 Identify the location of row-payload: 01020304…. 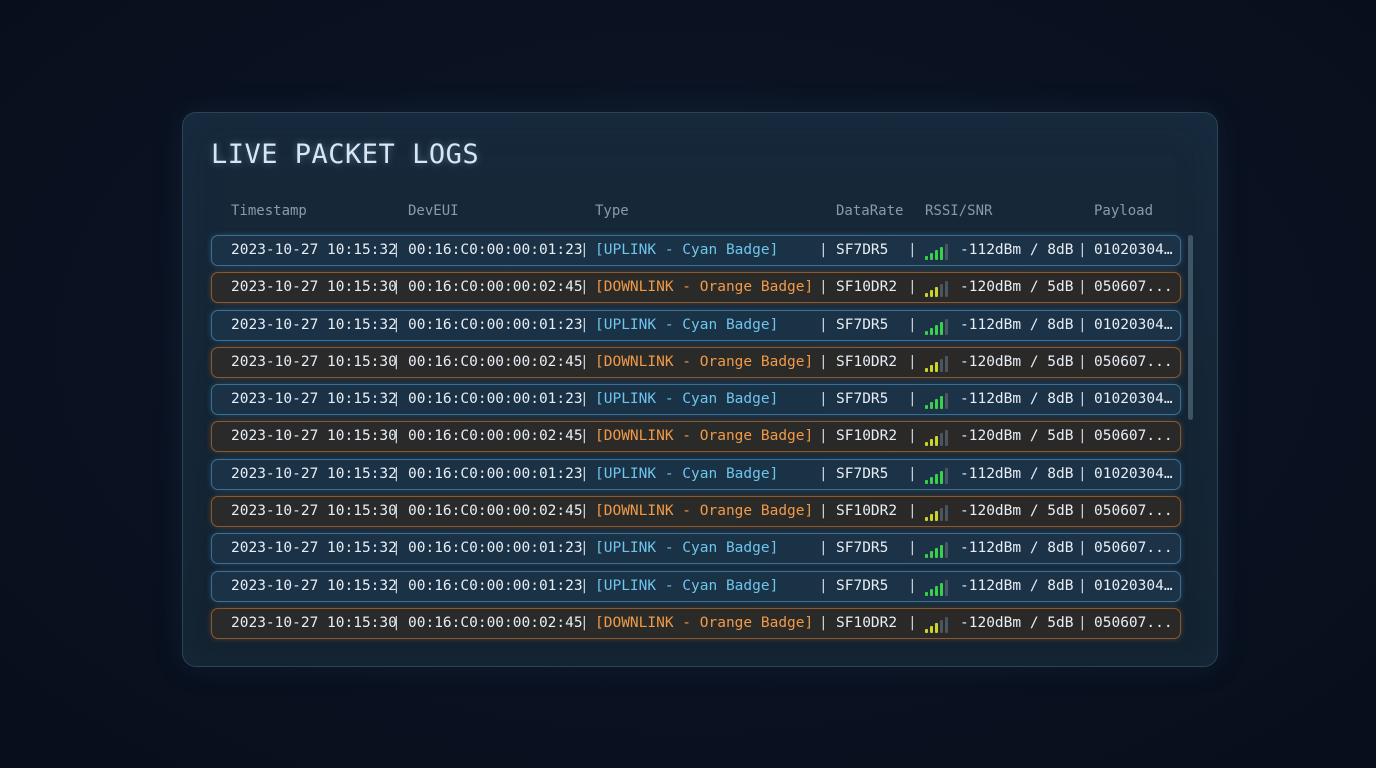
(1133, 250).